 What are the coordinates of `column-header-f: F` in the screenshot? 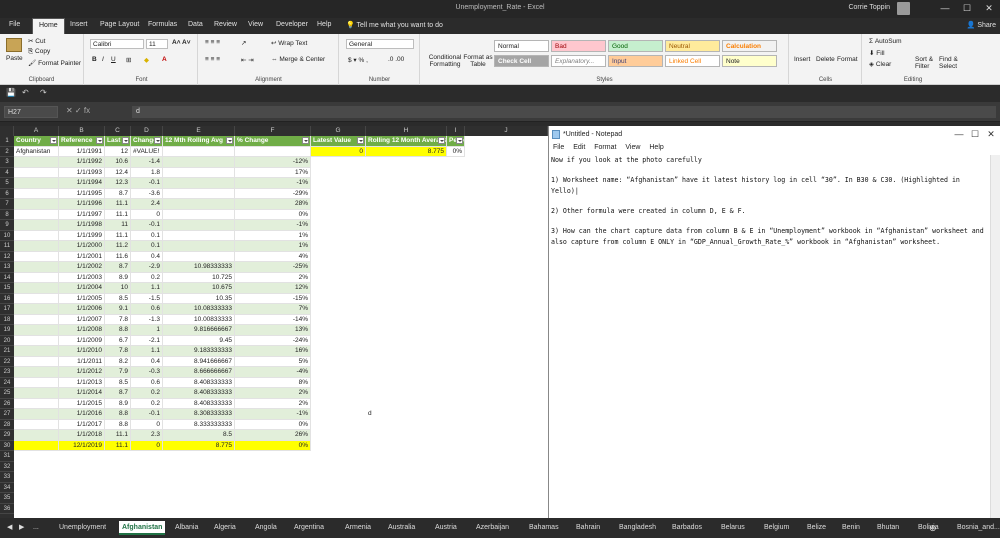 It's located at (273, 131).